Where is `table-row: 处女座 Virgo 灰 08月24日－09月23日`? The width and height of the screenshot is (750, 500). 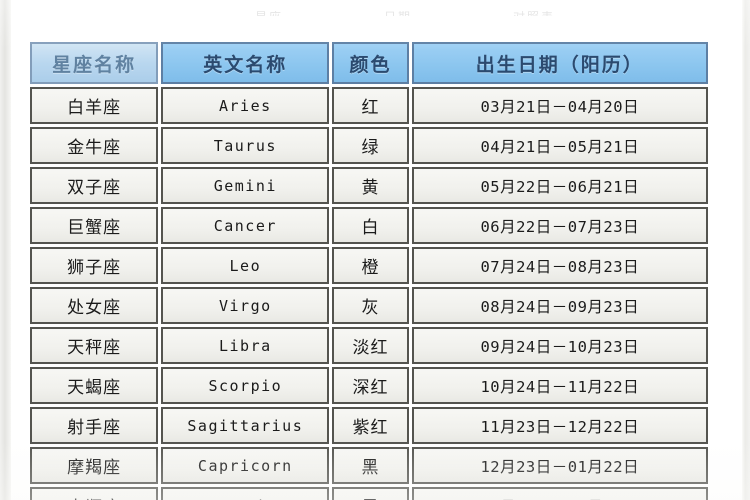
table-row: 处女座 Virgo 灰 08月24日－09月23日 is located at coordinates (369, 305).